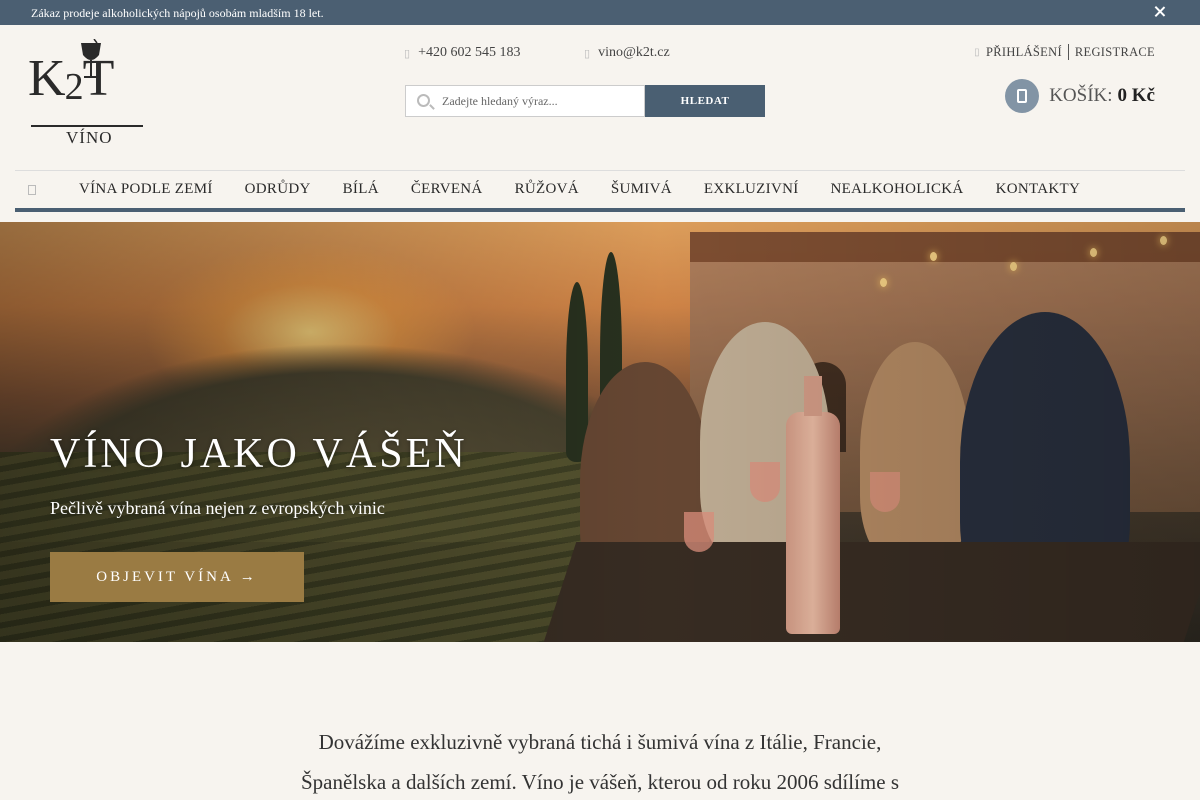  Describe the element at coordinates (177, 577) in the screenshot. I see `discover-wines-button: OBJEVIT VÍNA →` at that location.